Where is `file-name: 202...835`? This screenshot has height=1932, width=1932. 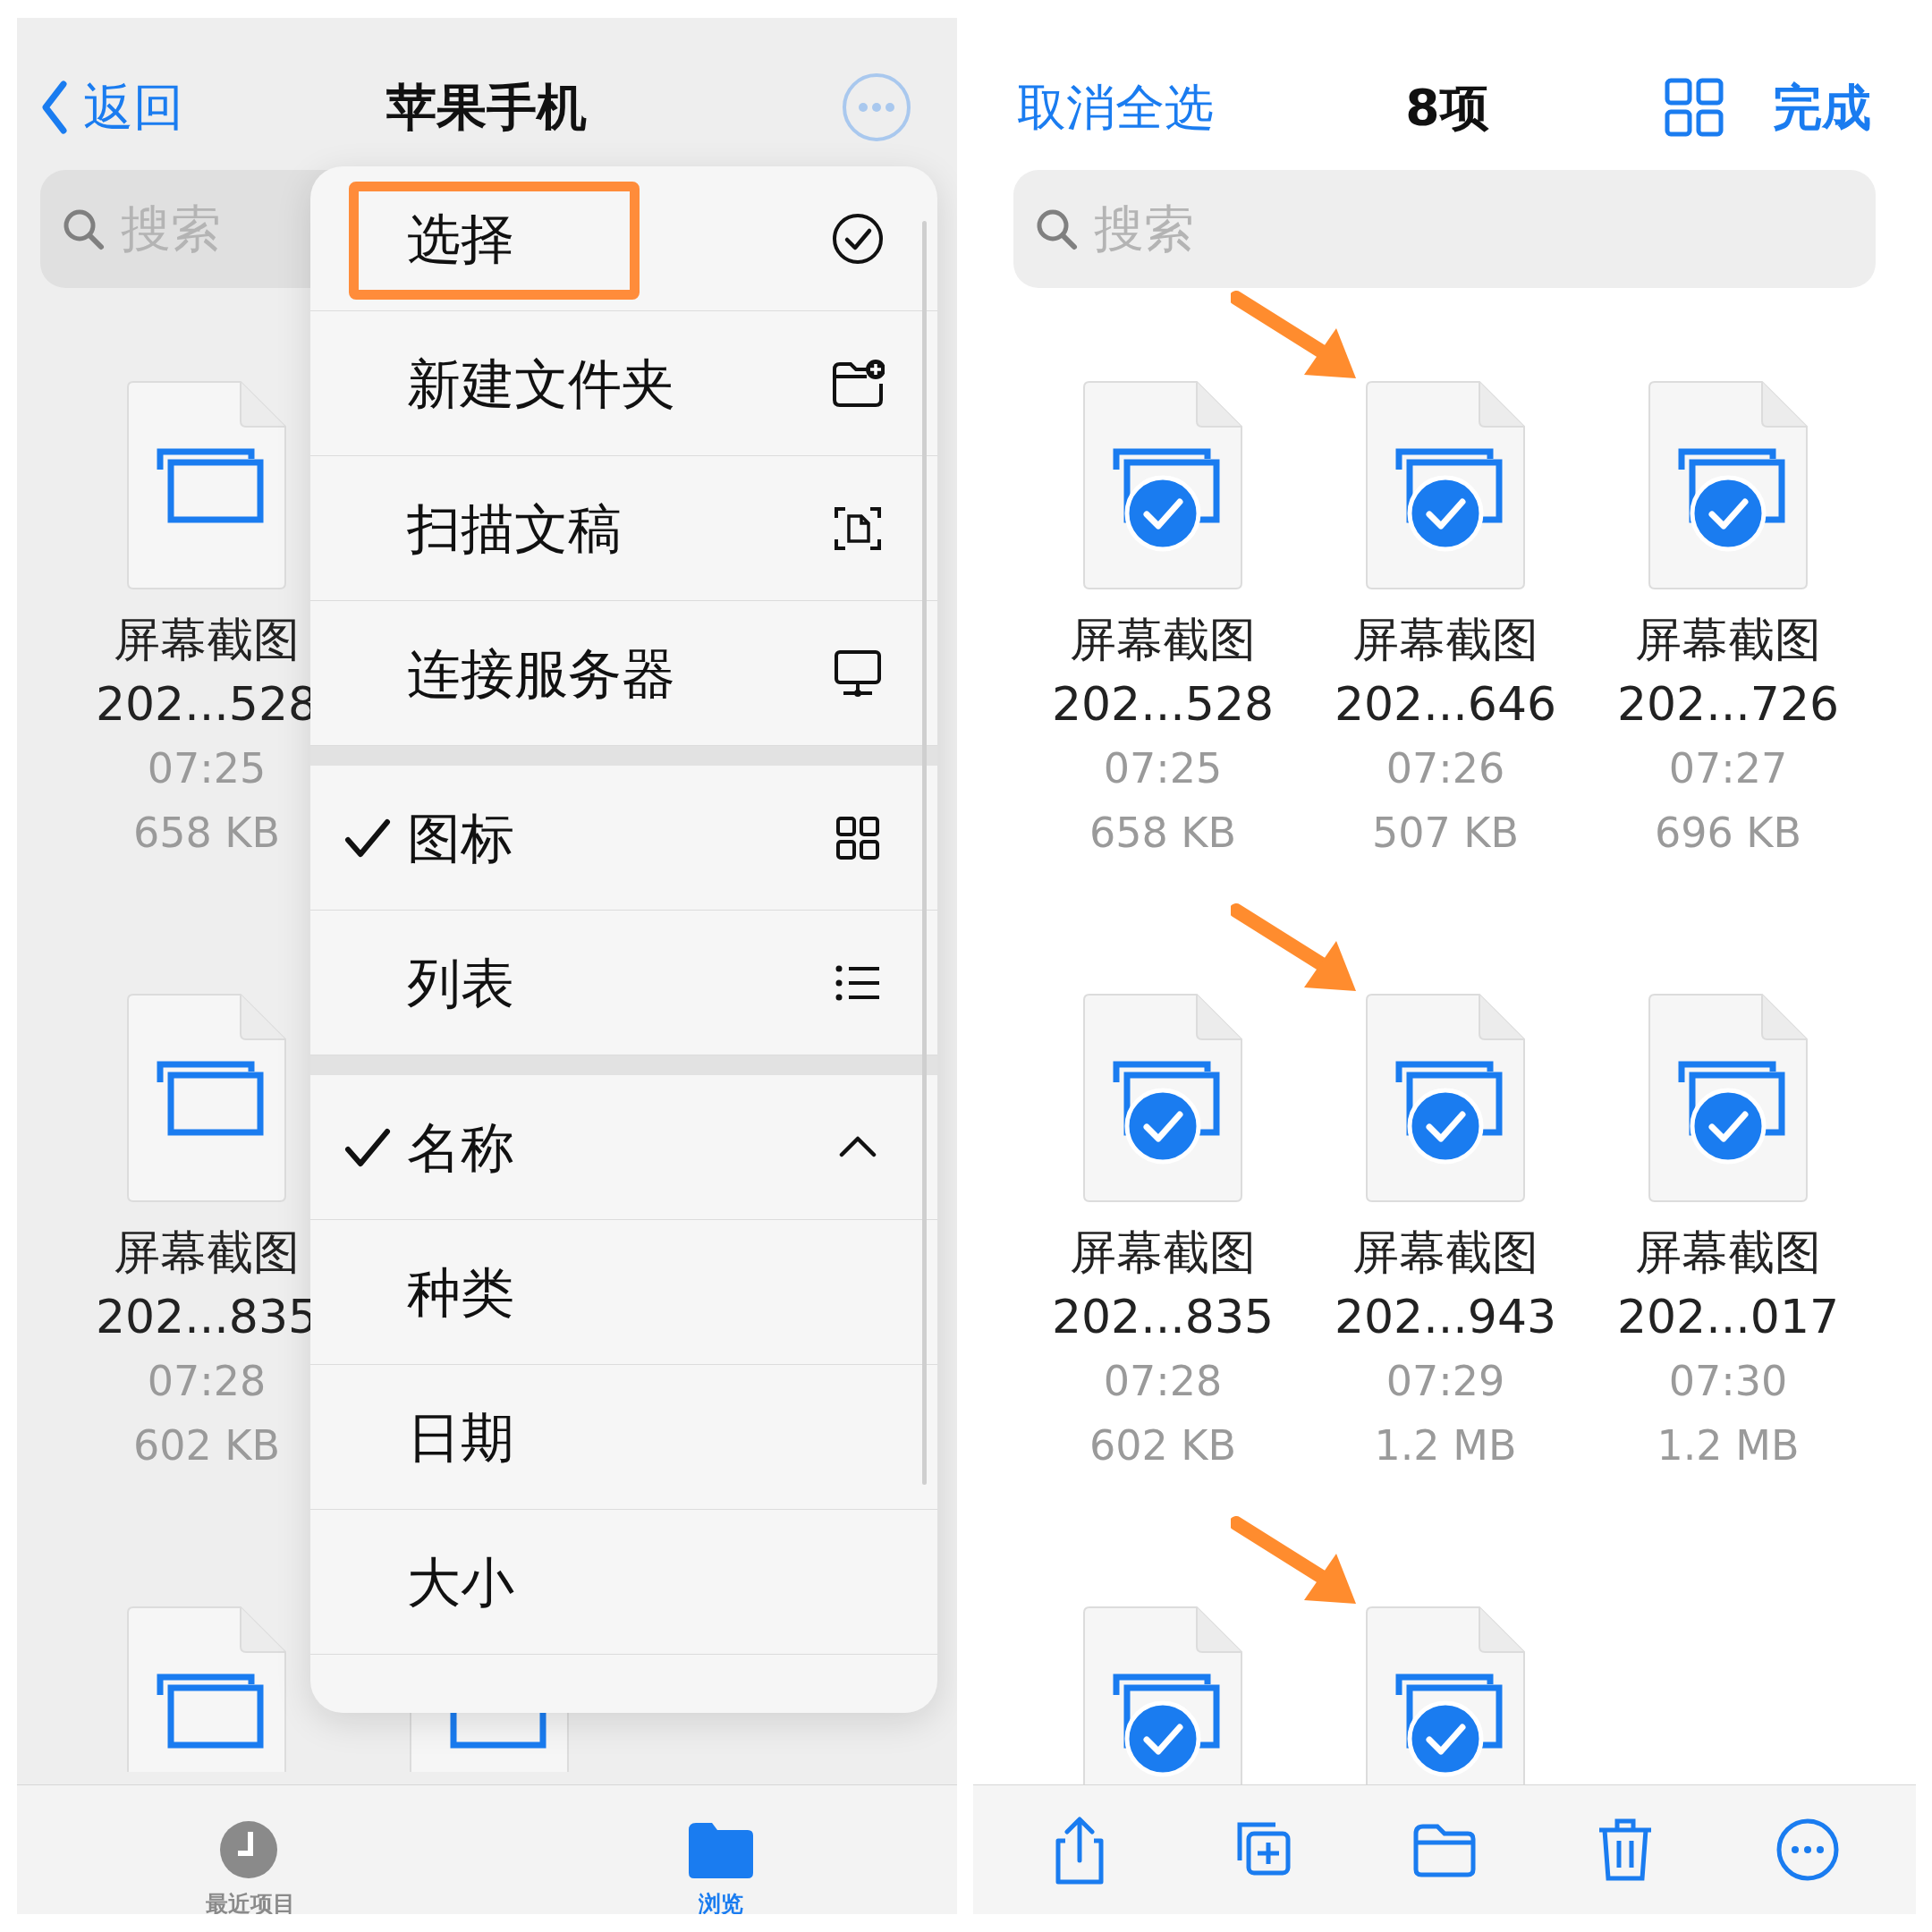 file-name: 202...835 is located at coordinates (1163, 1317).